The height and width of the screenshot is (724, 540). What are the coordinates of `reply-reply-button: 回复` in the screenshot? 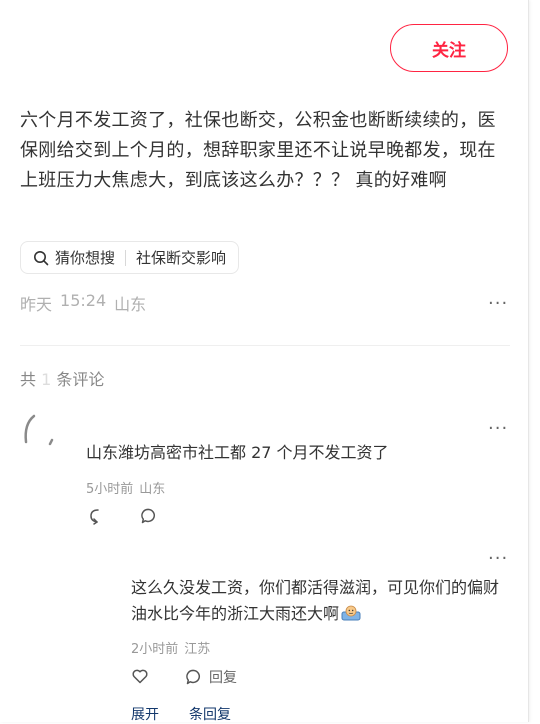 It's located at (211, 677).